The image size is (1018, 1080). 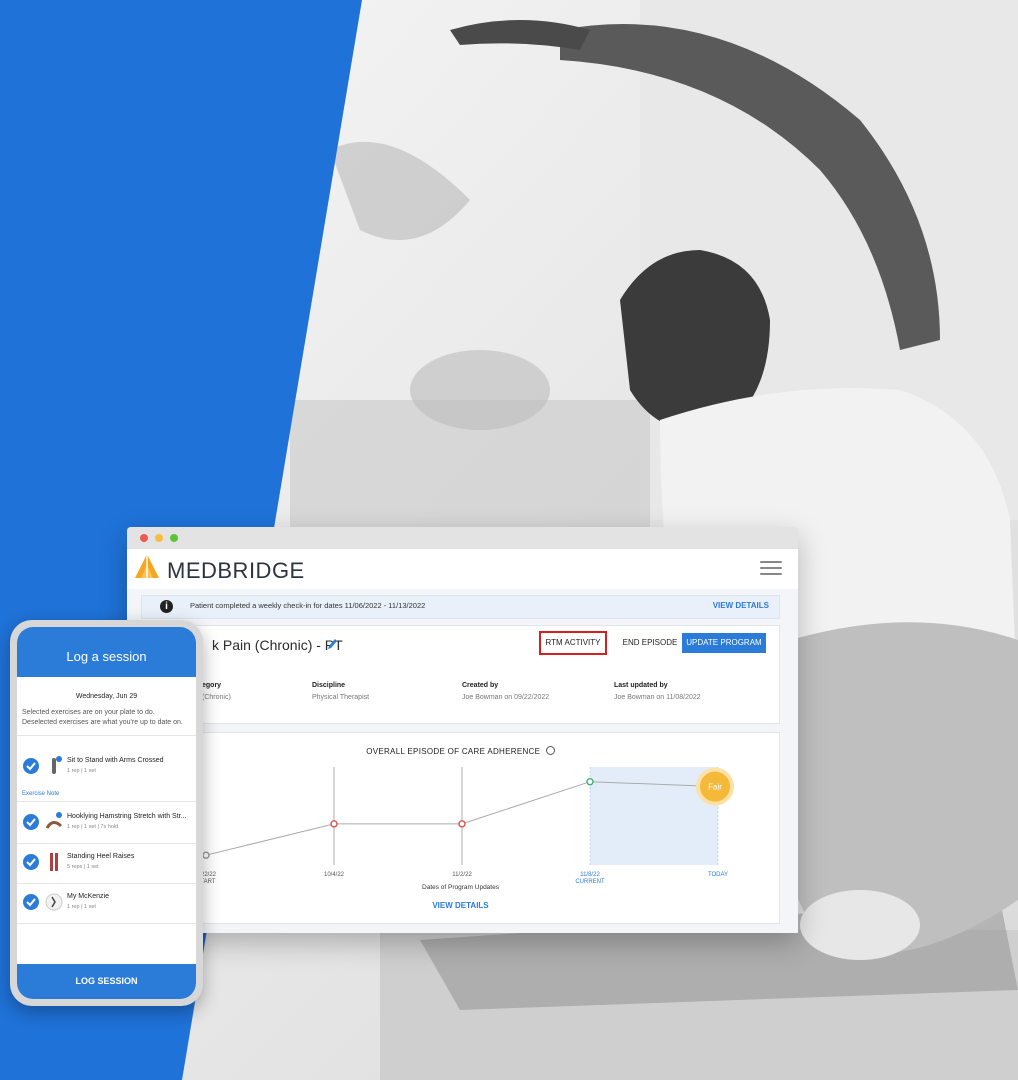 I want to click on exercise-note-link: Exercise Note, so click(x=40, y=794).